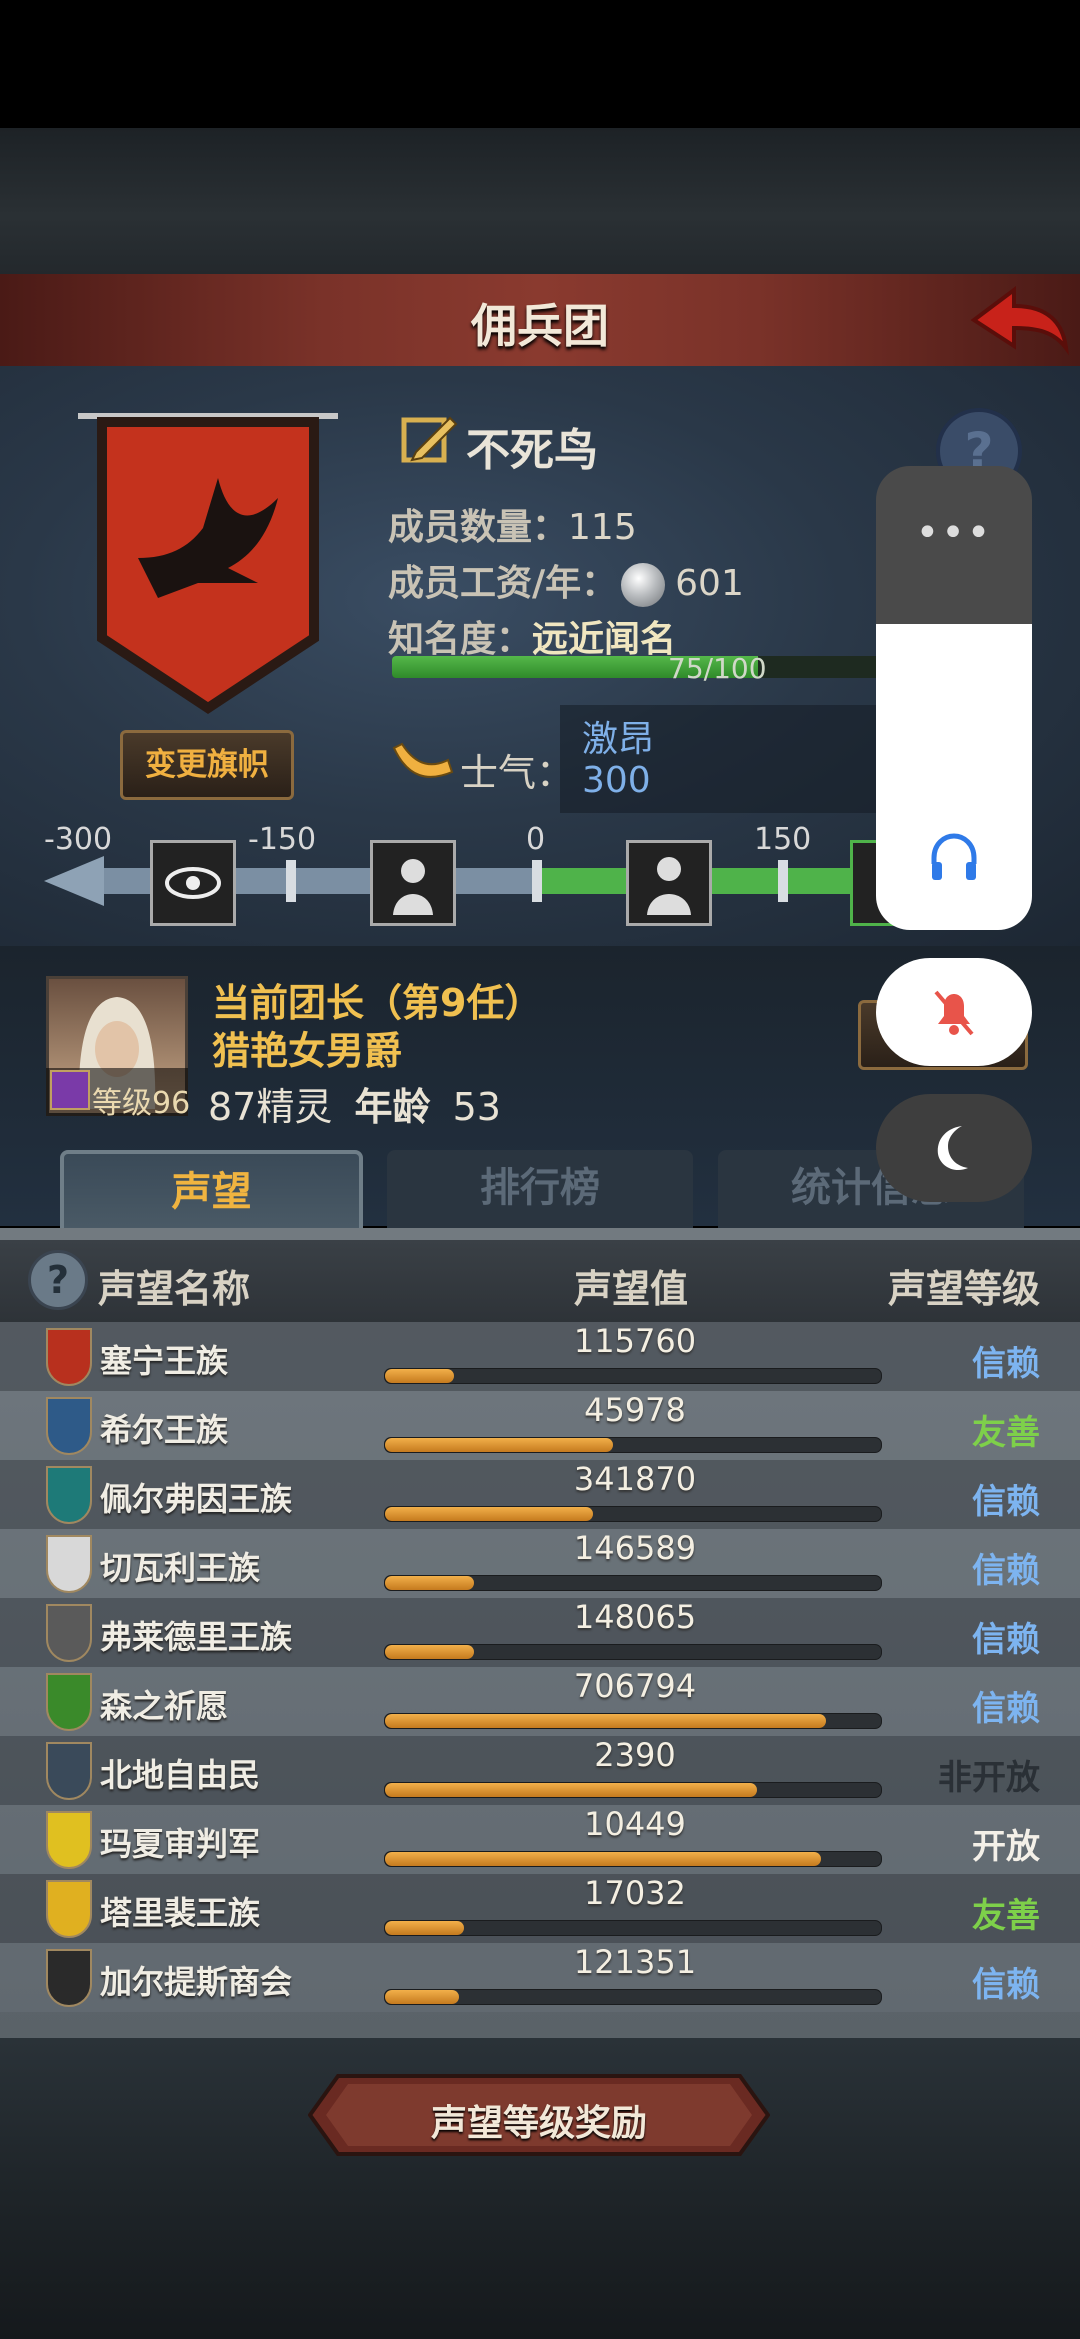 The height and width of the screenshot is (2339, 1080). What do you see at coordinates (540, 1563) in the screenshot?
I see `table-row: 切瓦利王族 146589 信赖` at bounding box center [540, 1563].